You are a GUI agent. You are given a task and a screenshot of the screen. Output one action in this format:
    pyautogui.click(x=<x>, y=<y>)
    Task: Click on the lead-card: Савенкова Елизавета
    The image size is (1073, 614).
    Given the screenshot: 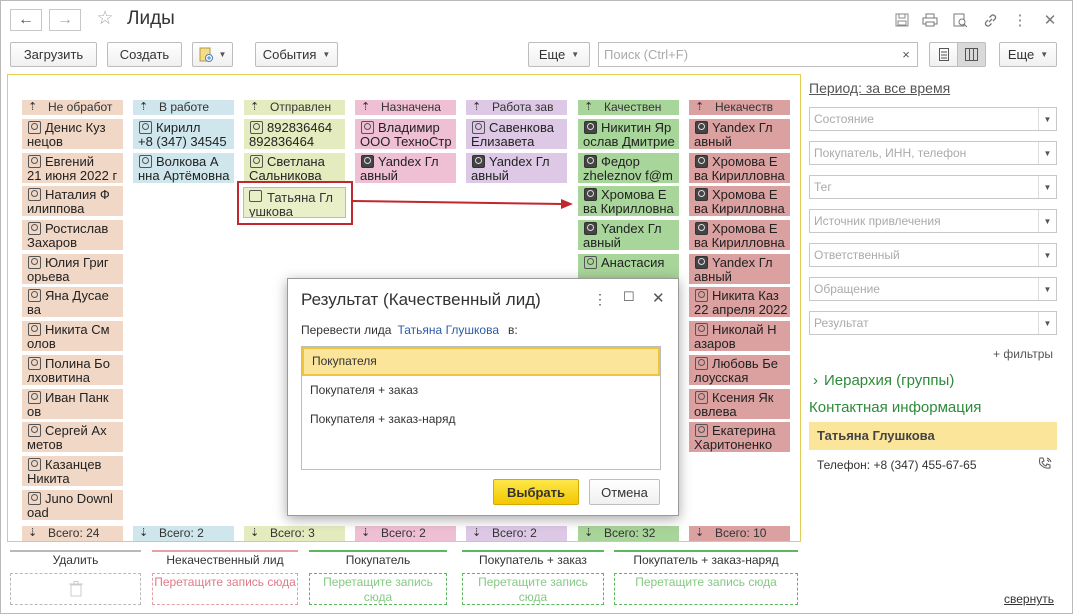 What is the action you would take?
    pyautogui.click(x=516, y=134)
    